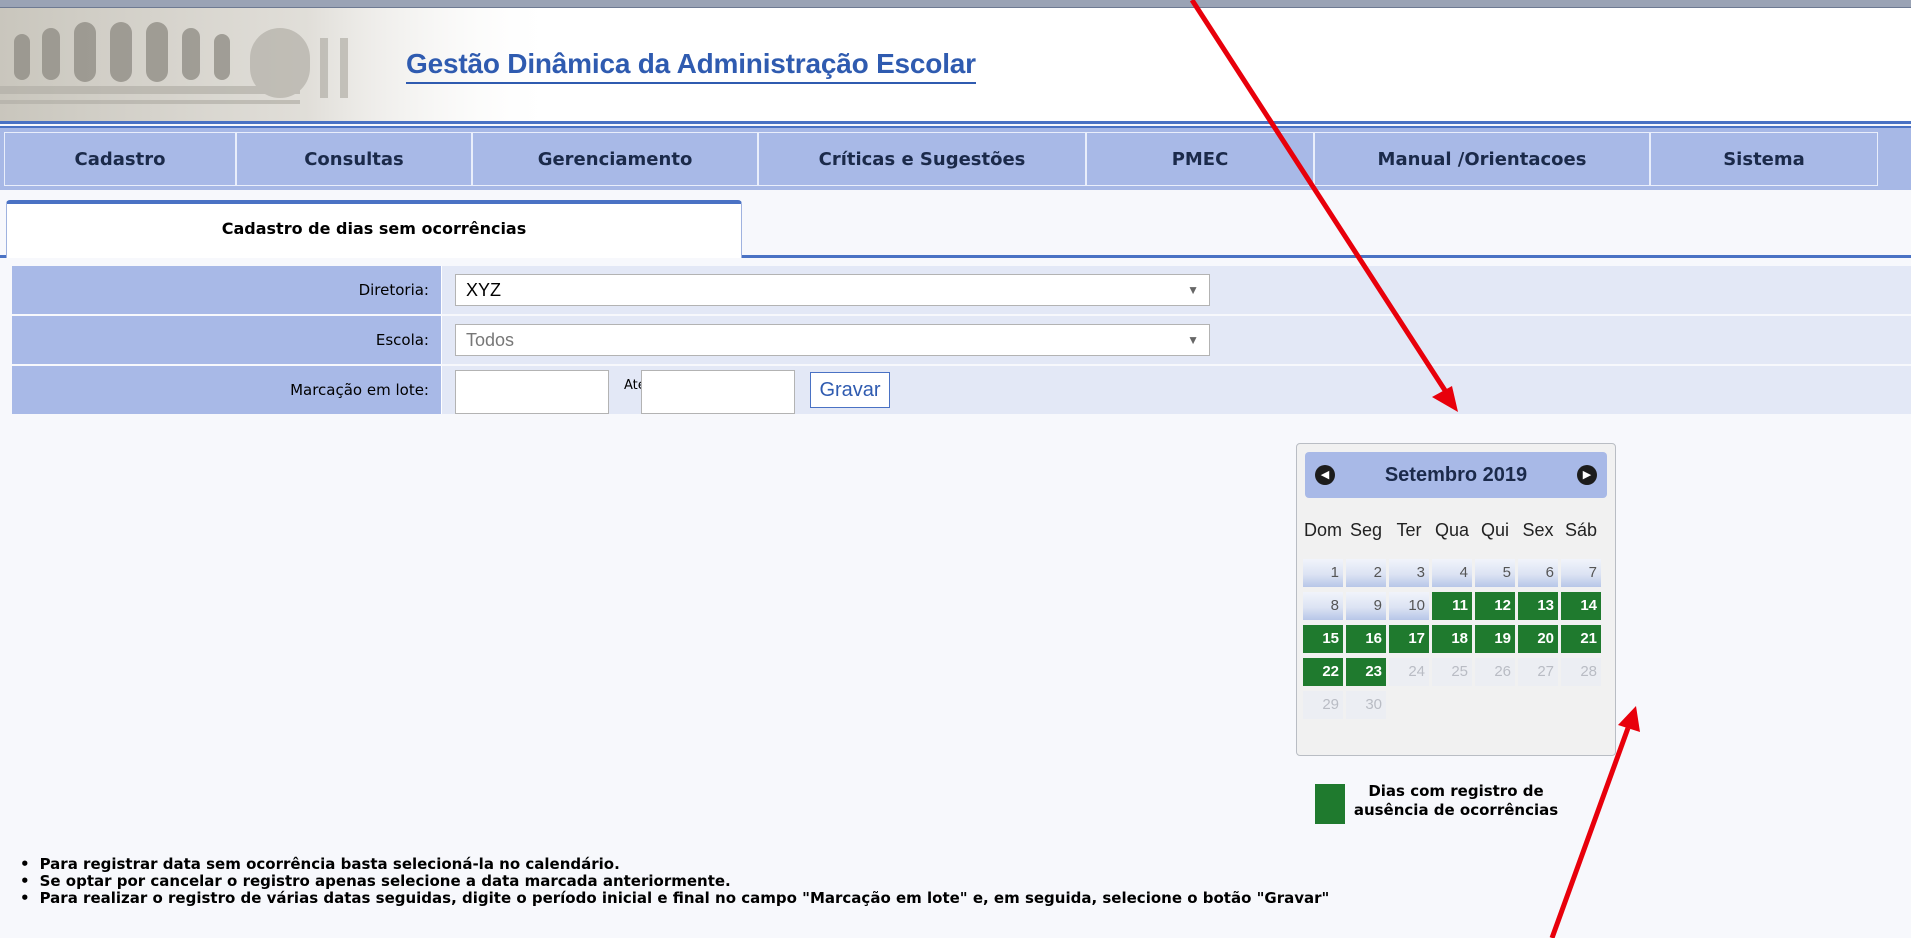  I want to click on calendar-day: 1, so click(1323, 573).